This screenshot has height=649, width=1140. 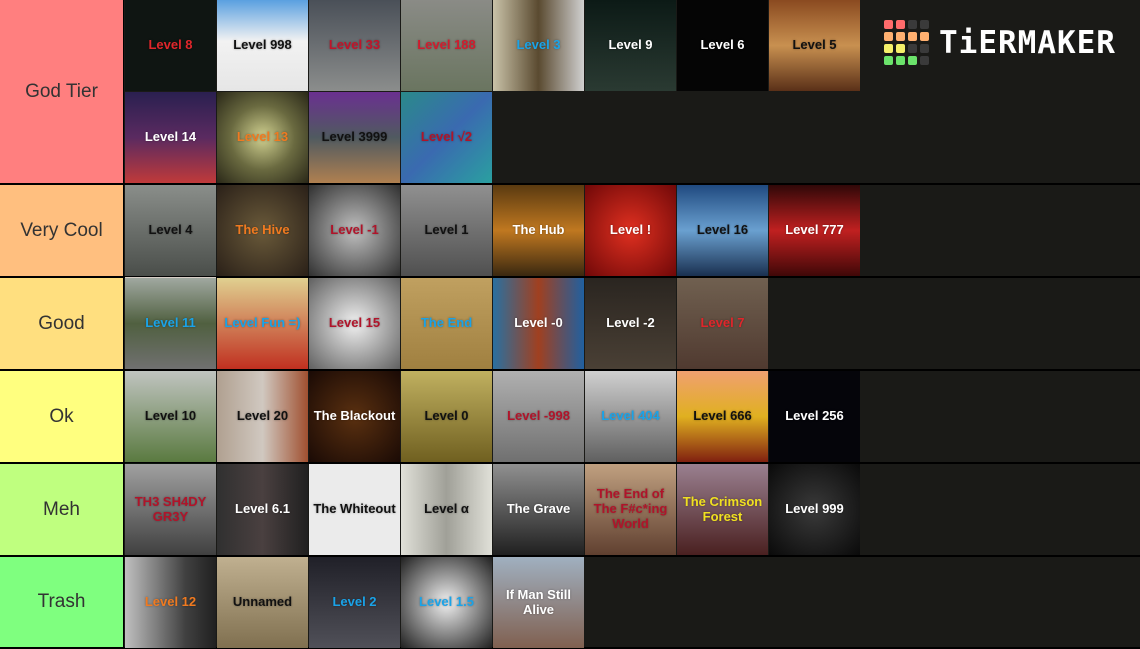 What do you see at coordinates (630, 323) in the screenshot?
I see `tier-item: Level -2` at bounding box center [630, 323].